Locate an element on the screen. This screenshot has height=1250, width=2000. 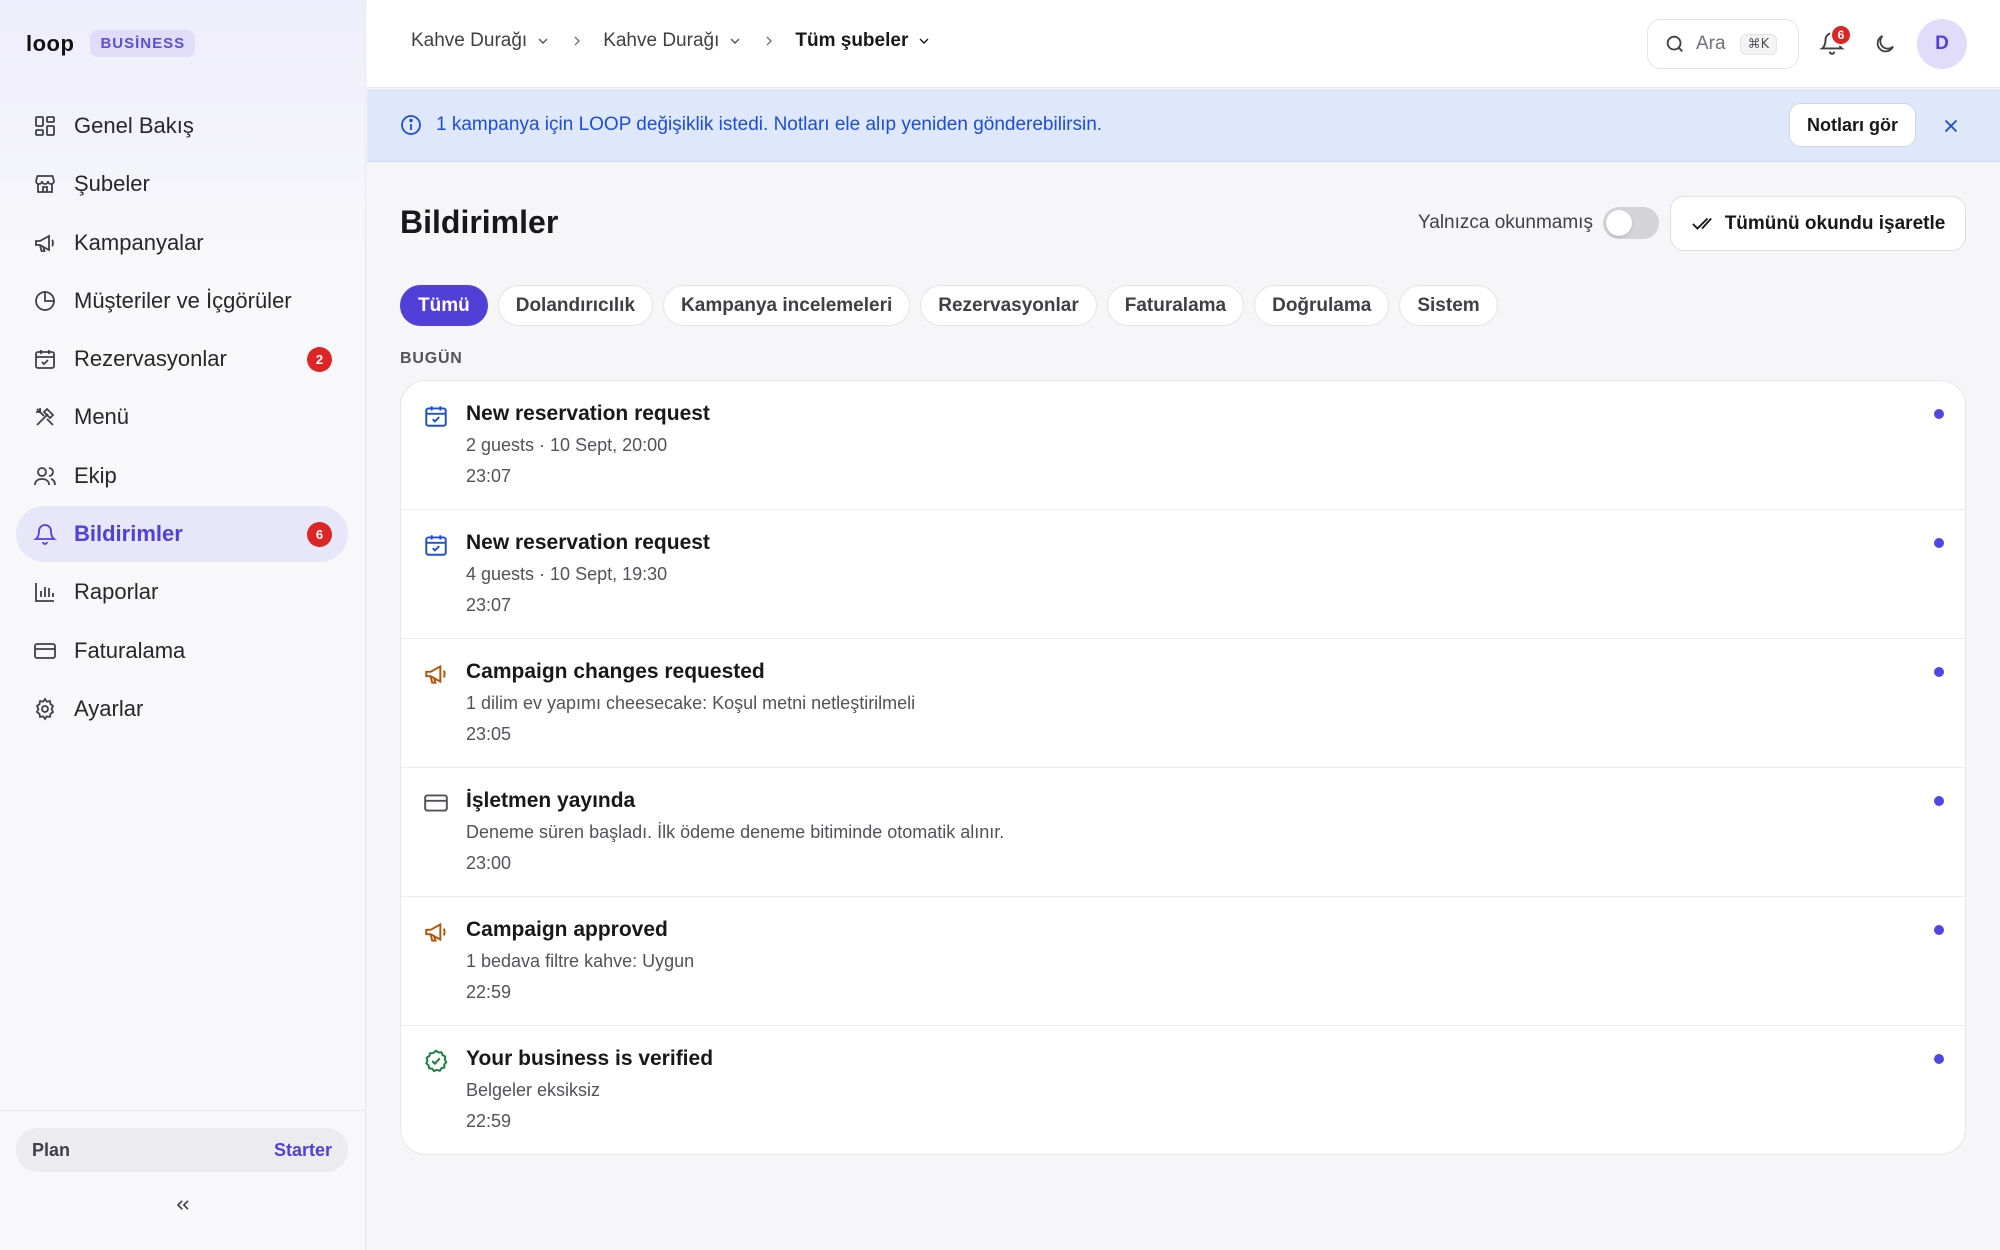
business-badge: BUSİNESS is located at coordinates (143, 43).